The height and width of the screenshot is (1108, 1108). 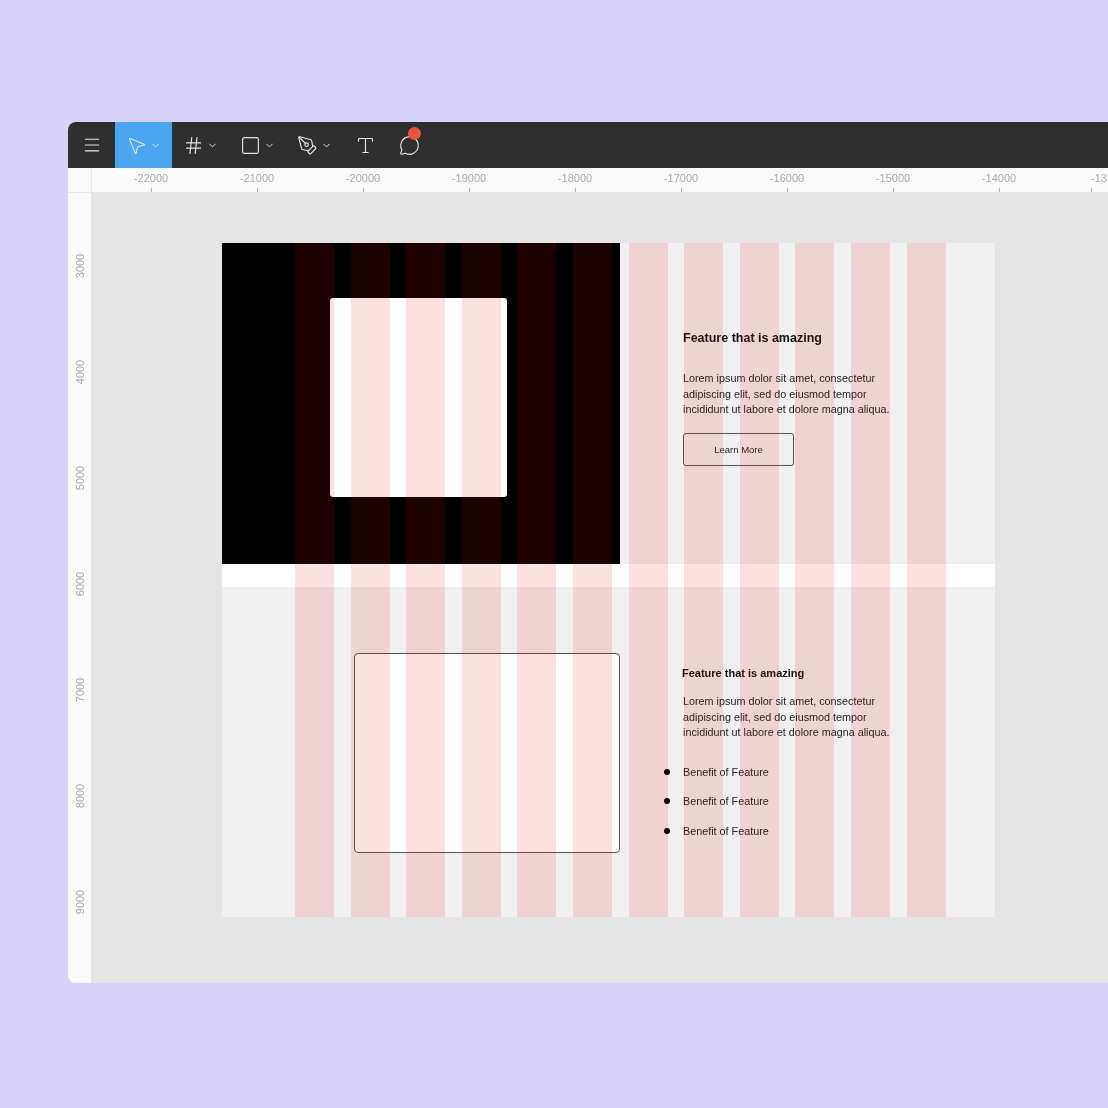 What do you see at coordinates (409, 145) in the screenshot?
I see `speech-bubble-icon` at bounding box center [409, 145].